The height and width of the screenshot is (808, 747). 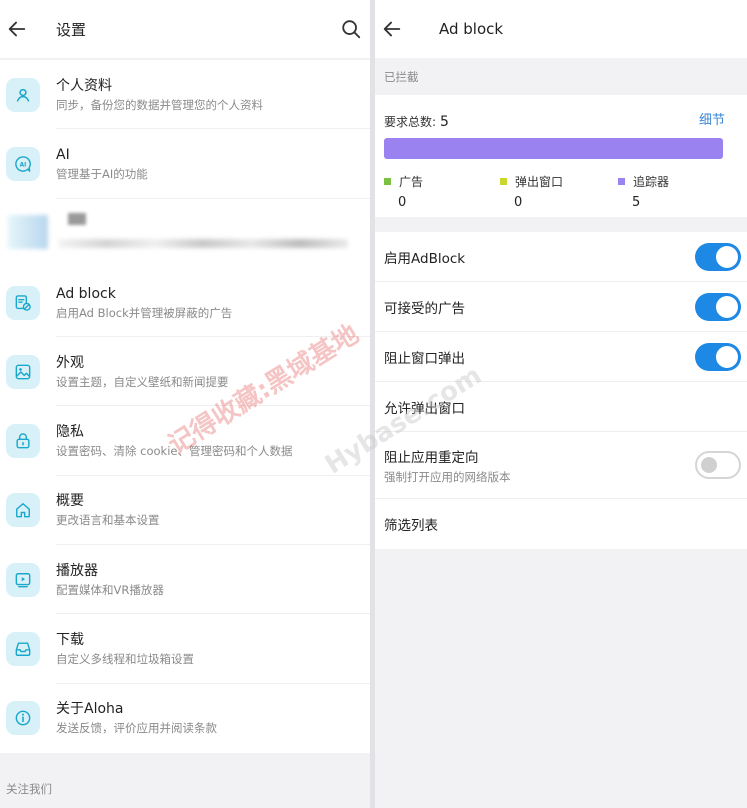 What do you see at coordinates (561, 357) in the screenshot?
I see `setting-block-popups: 阻止窗口弹出` at bounding box center [561, 357].